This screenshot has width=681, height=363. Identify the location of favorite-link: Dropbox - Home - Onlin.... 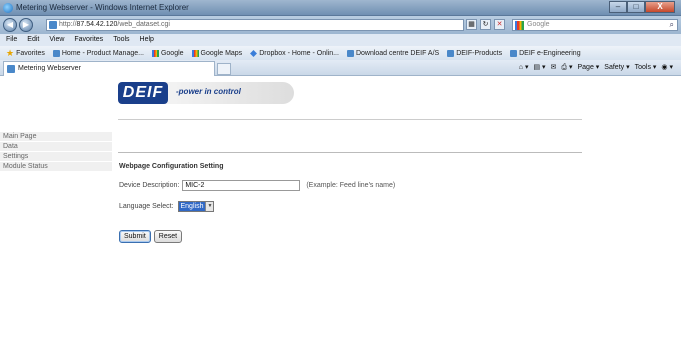
(294, 53).